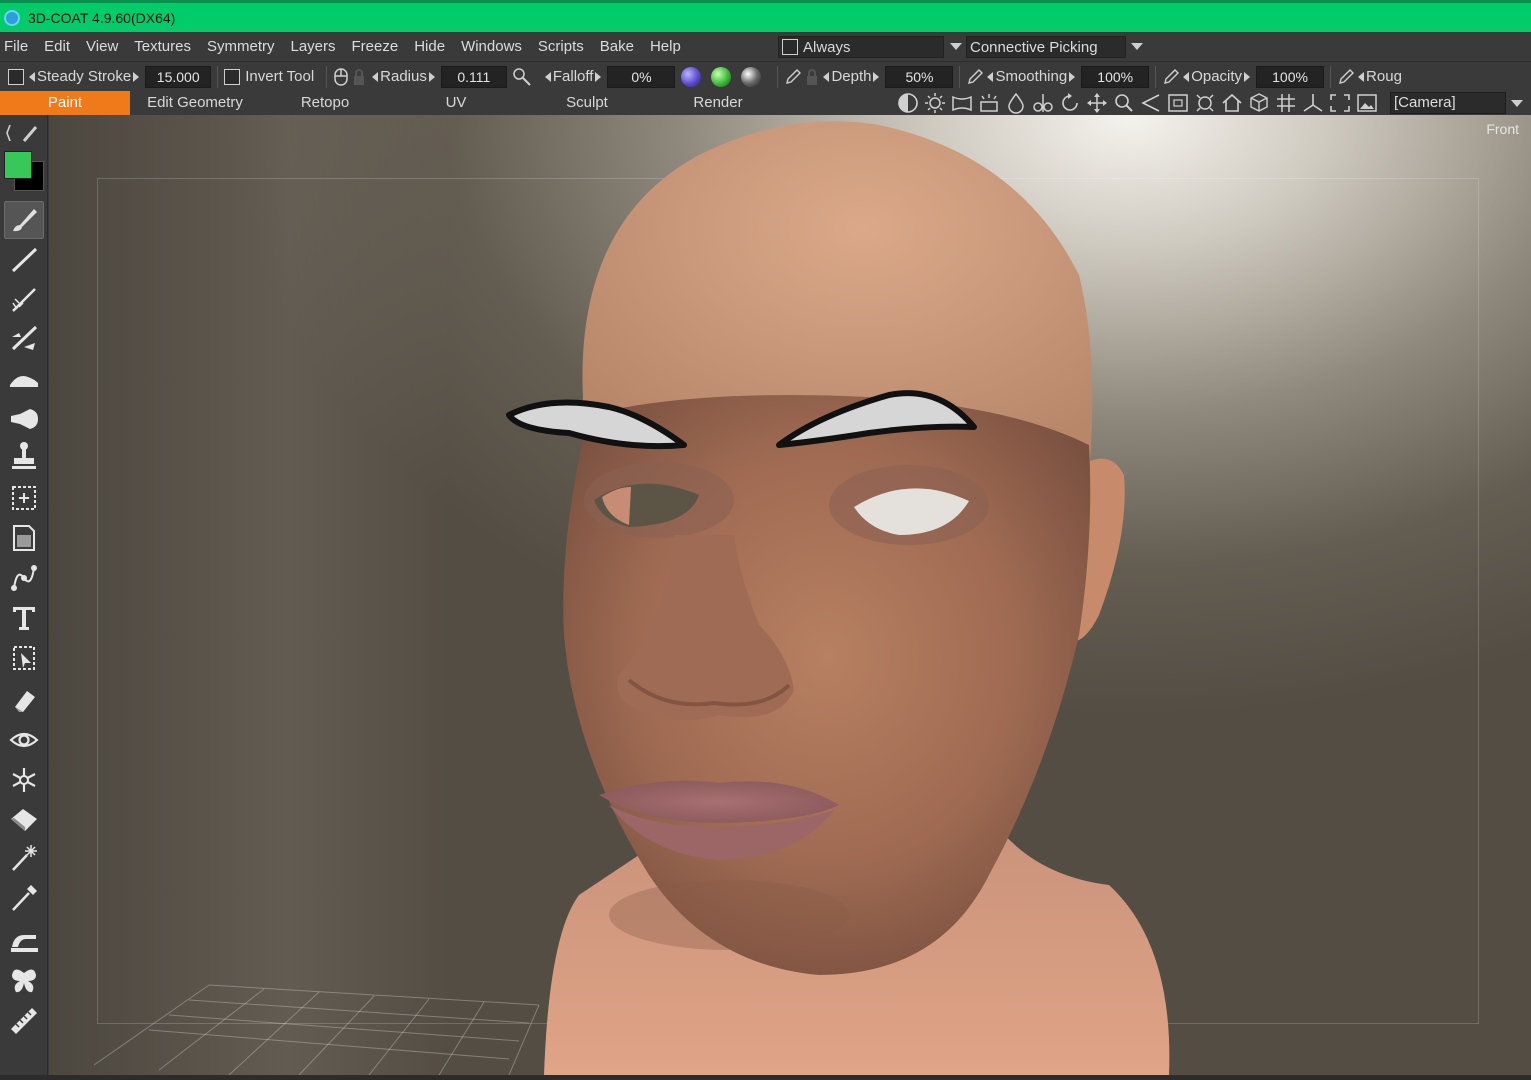 Image resolution: width=1531 pixels, height=1080 pixels. I want to click on always-check-icon, so click(790, 47).